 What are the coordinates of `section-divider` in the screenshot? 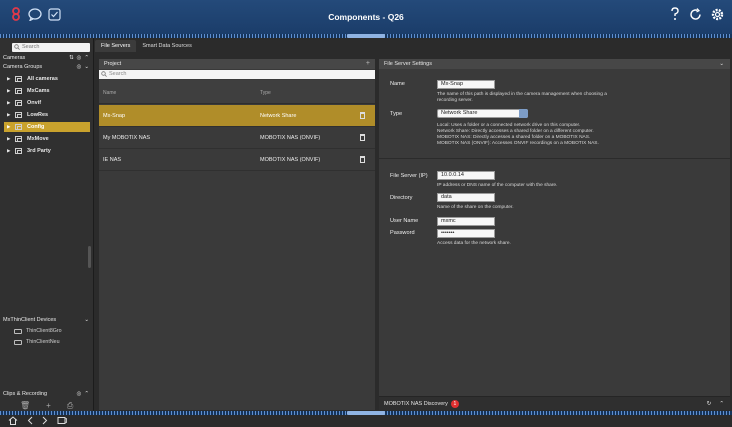 It's located at (554, 158).